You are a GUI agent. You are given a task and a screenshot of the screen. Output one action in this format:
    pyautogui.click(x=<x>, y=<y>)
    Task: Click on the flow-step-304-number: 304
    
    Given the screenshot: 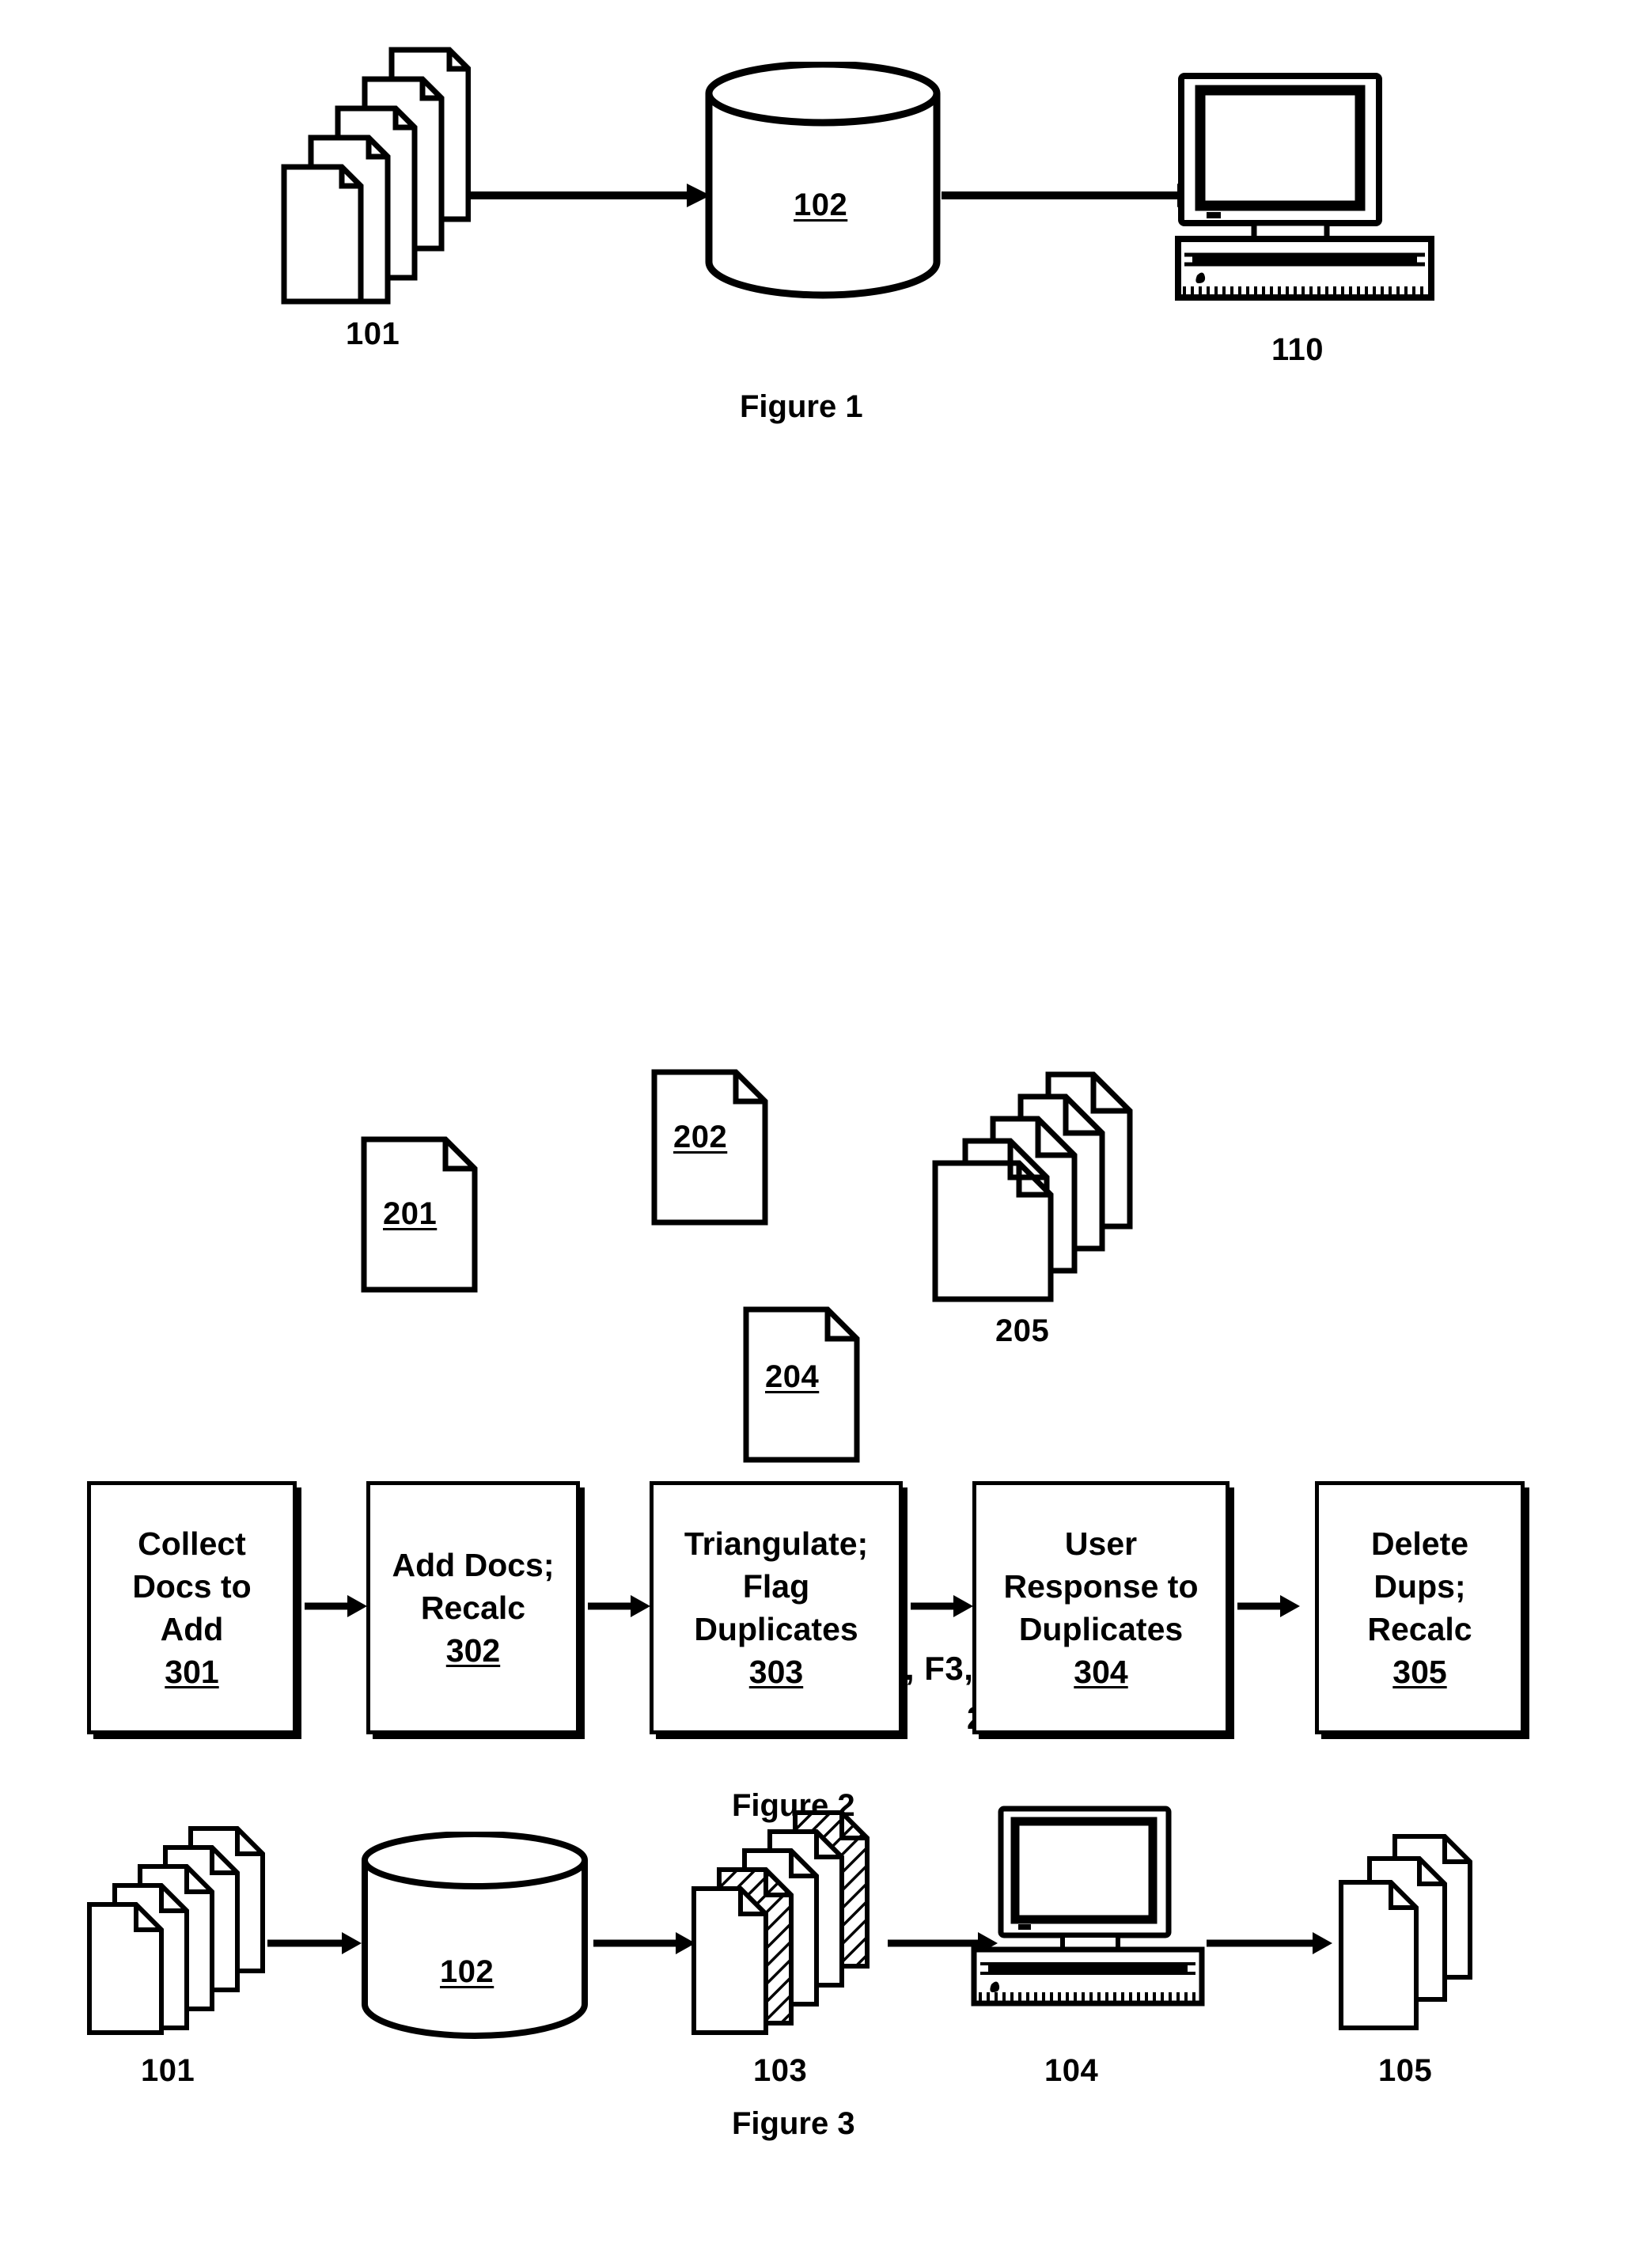 What is the action you would take?
    pyautogui.click(x=1101, y=1672)
    